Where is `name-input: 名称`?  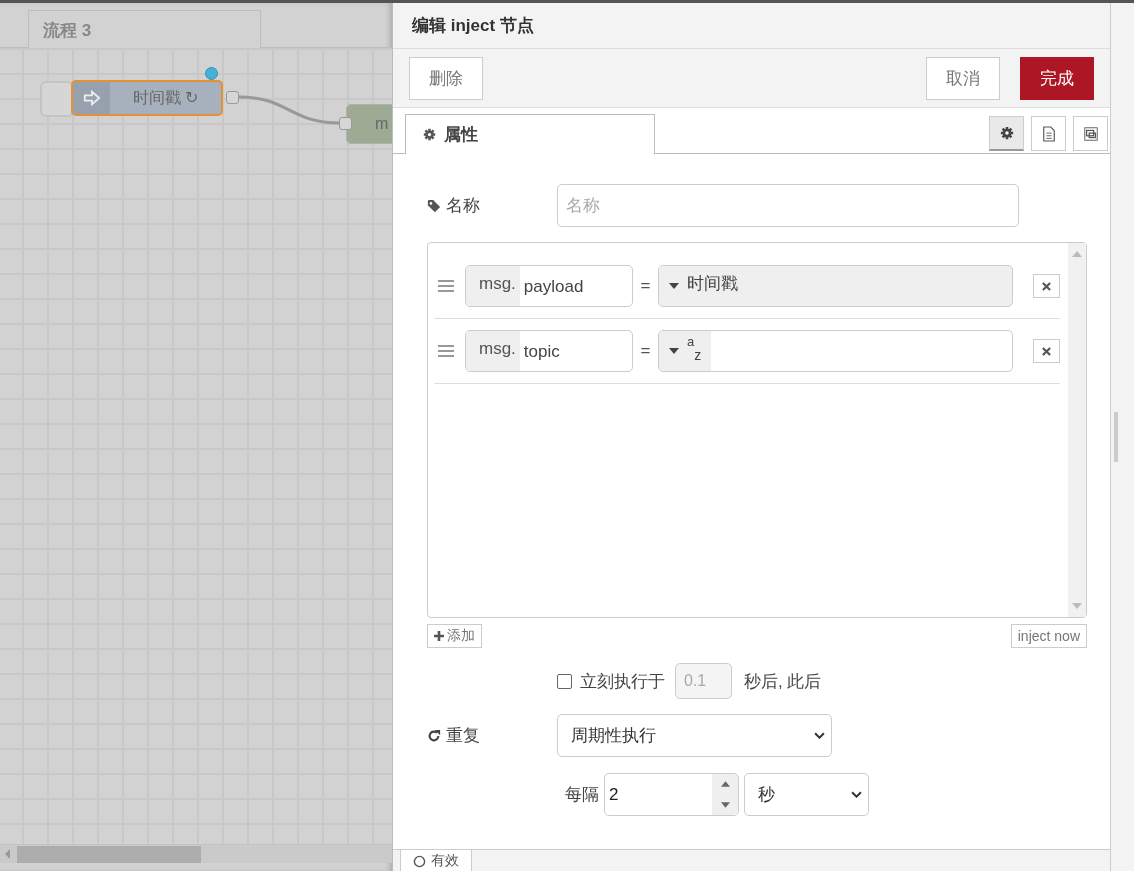
name-input: 名称 is located at coordinates (788, 205).